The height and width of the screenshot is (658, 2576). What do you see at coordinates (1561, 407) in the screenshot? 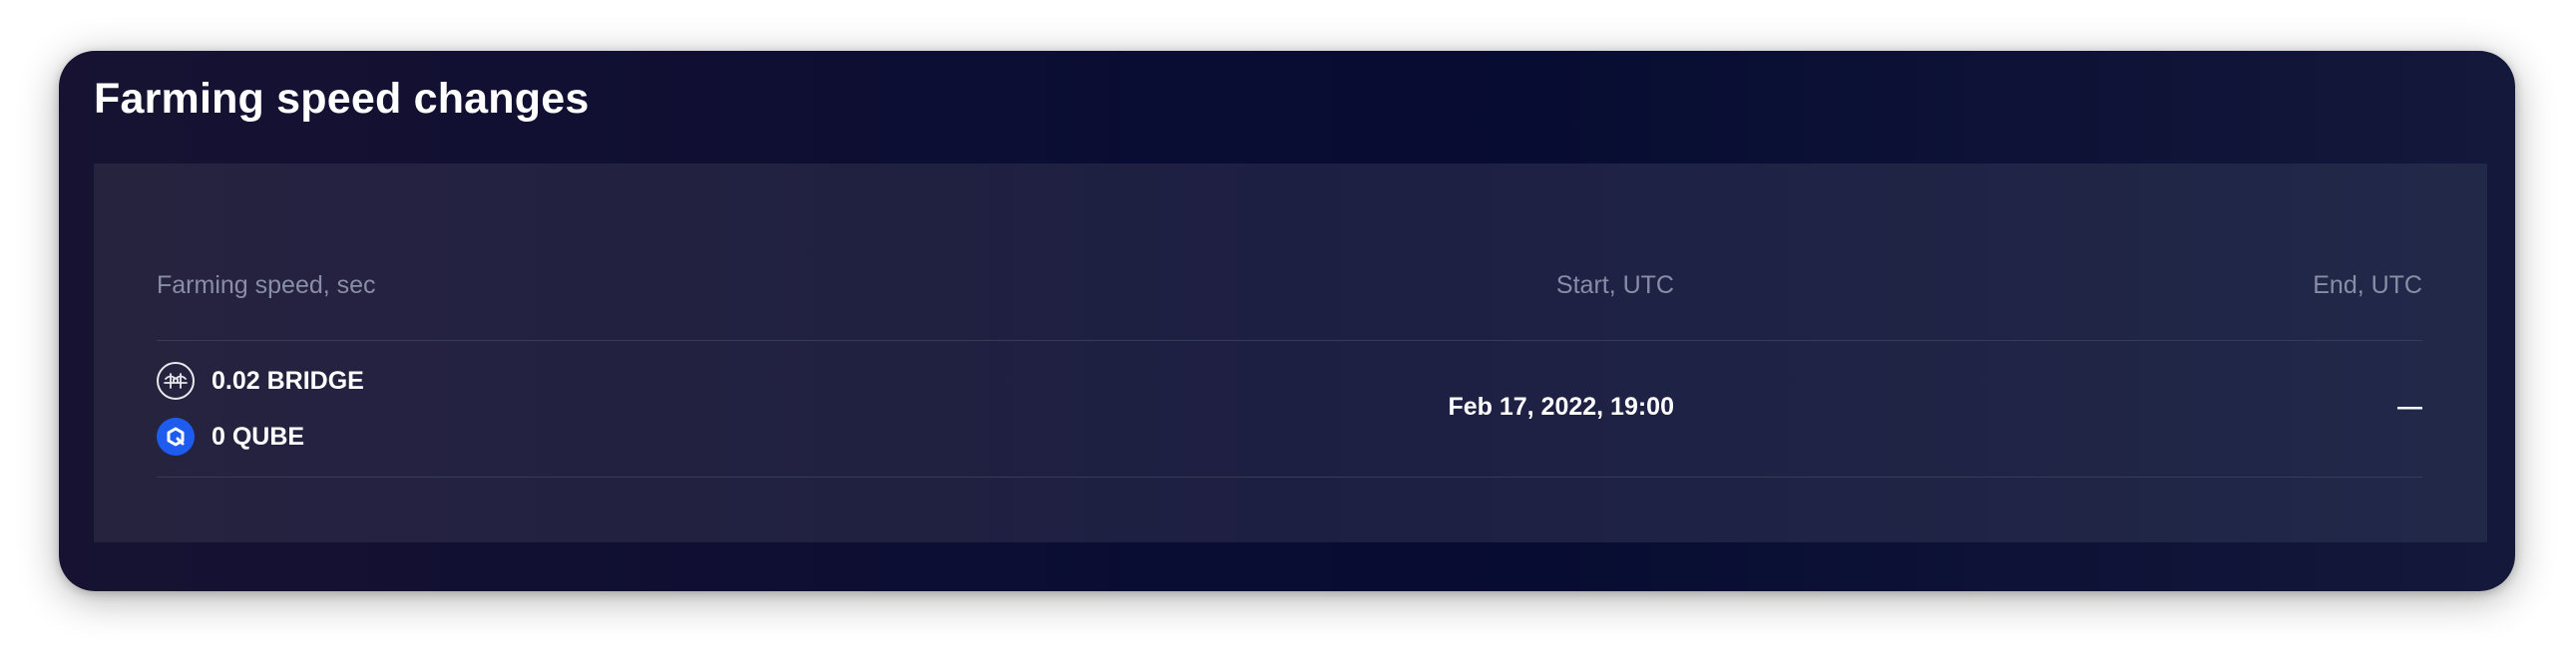
I see `start-date-cell: Feb 17, 2022, 19:00` at bounding box center [1561, 407].